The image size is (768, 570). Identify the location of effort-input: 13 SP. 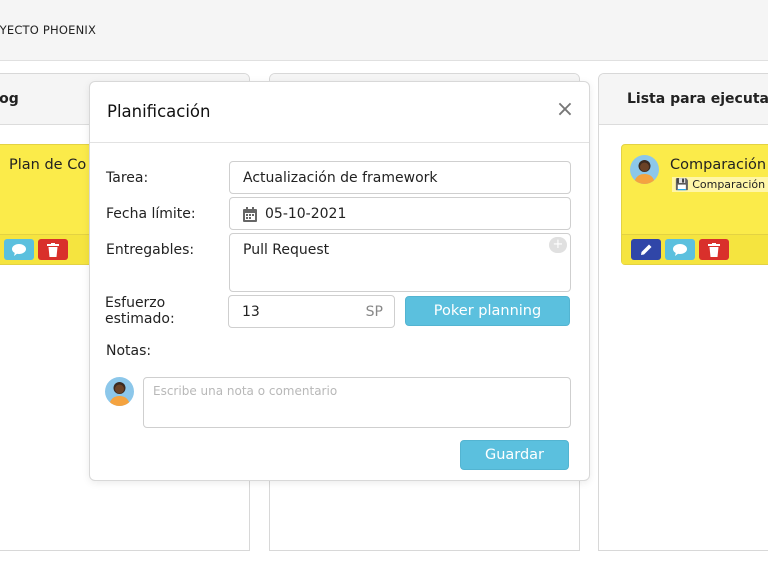
(311, 311).